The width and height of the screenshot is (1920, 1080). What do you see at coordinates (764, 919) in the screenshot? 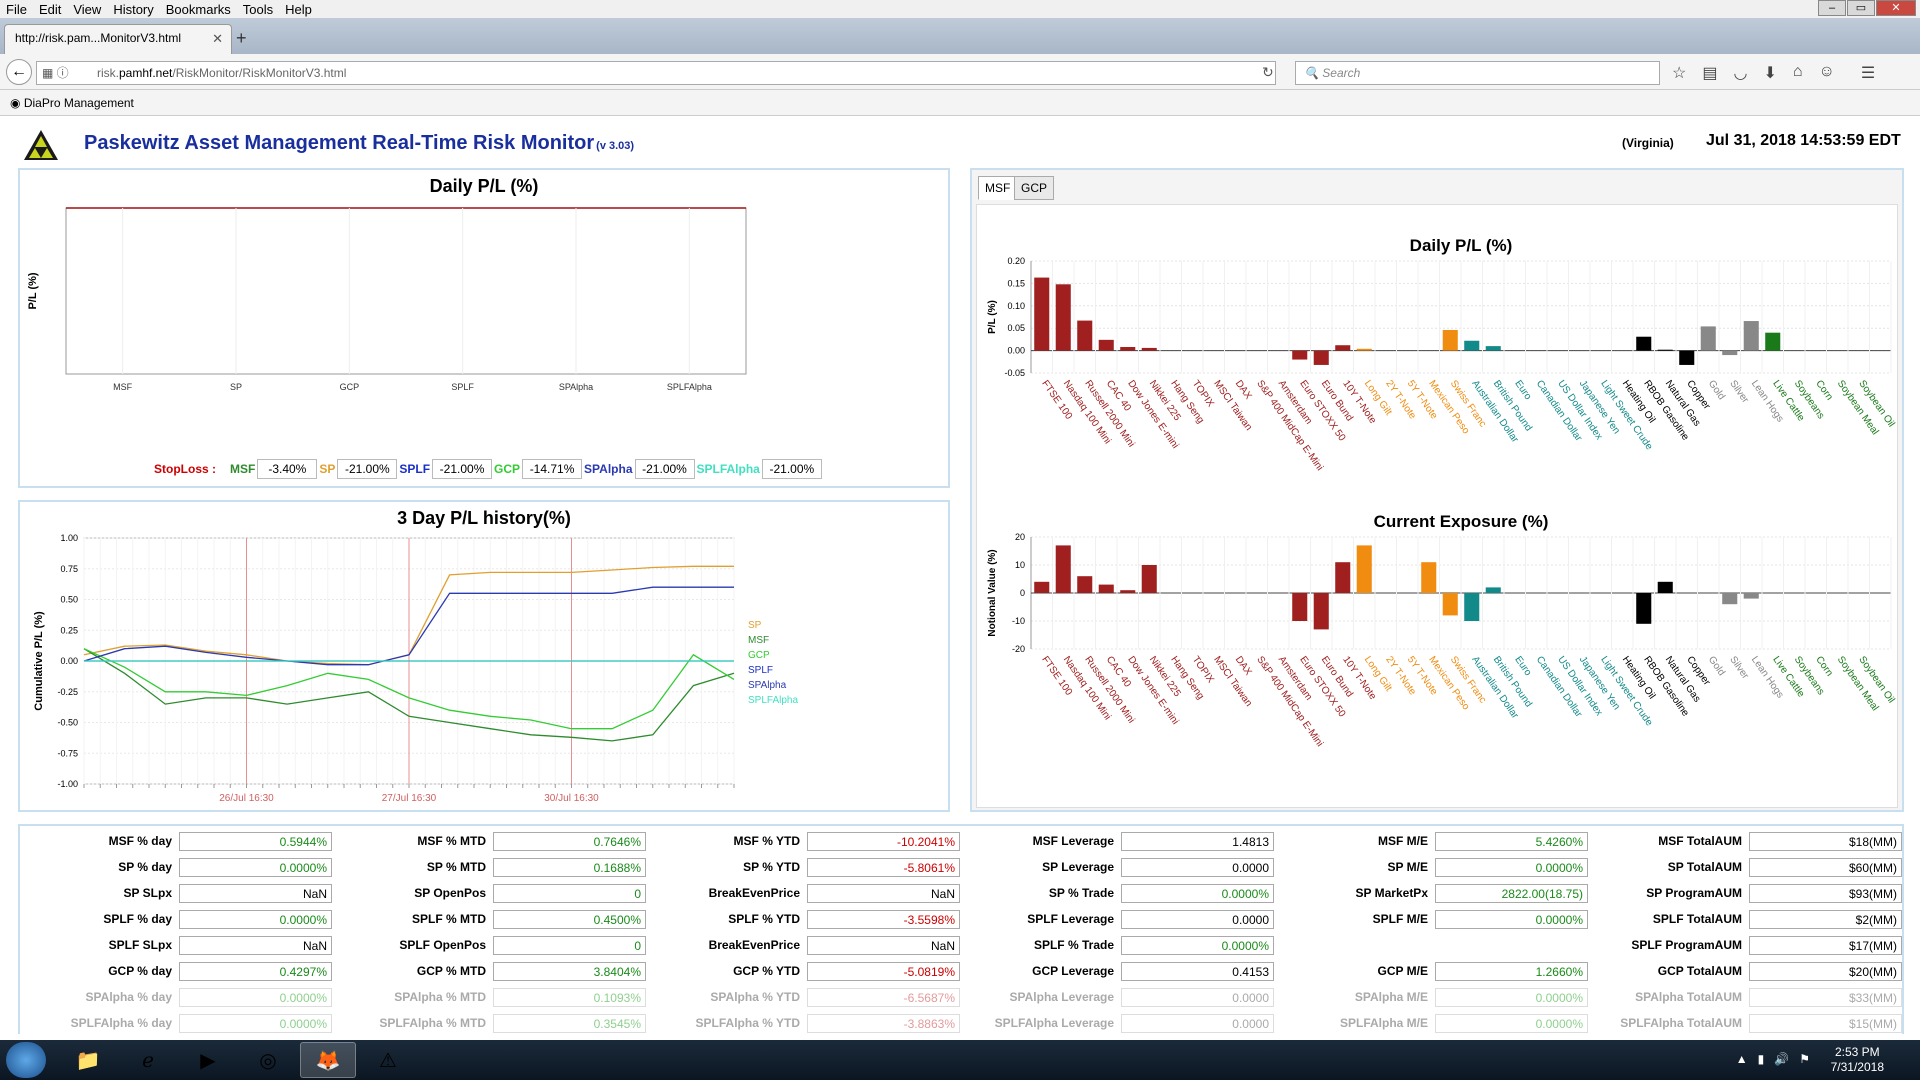
I see `stat-label: SPLF % YTD` at bounding box center [764, 919].